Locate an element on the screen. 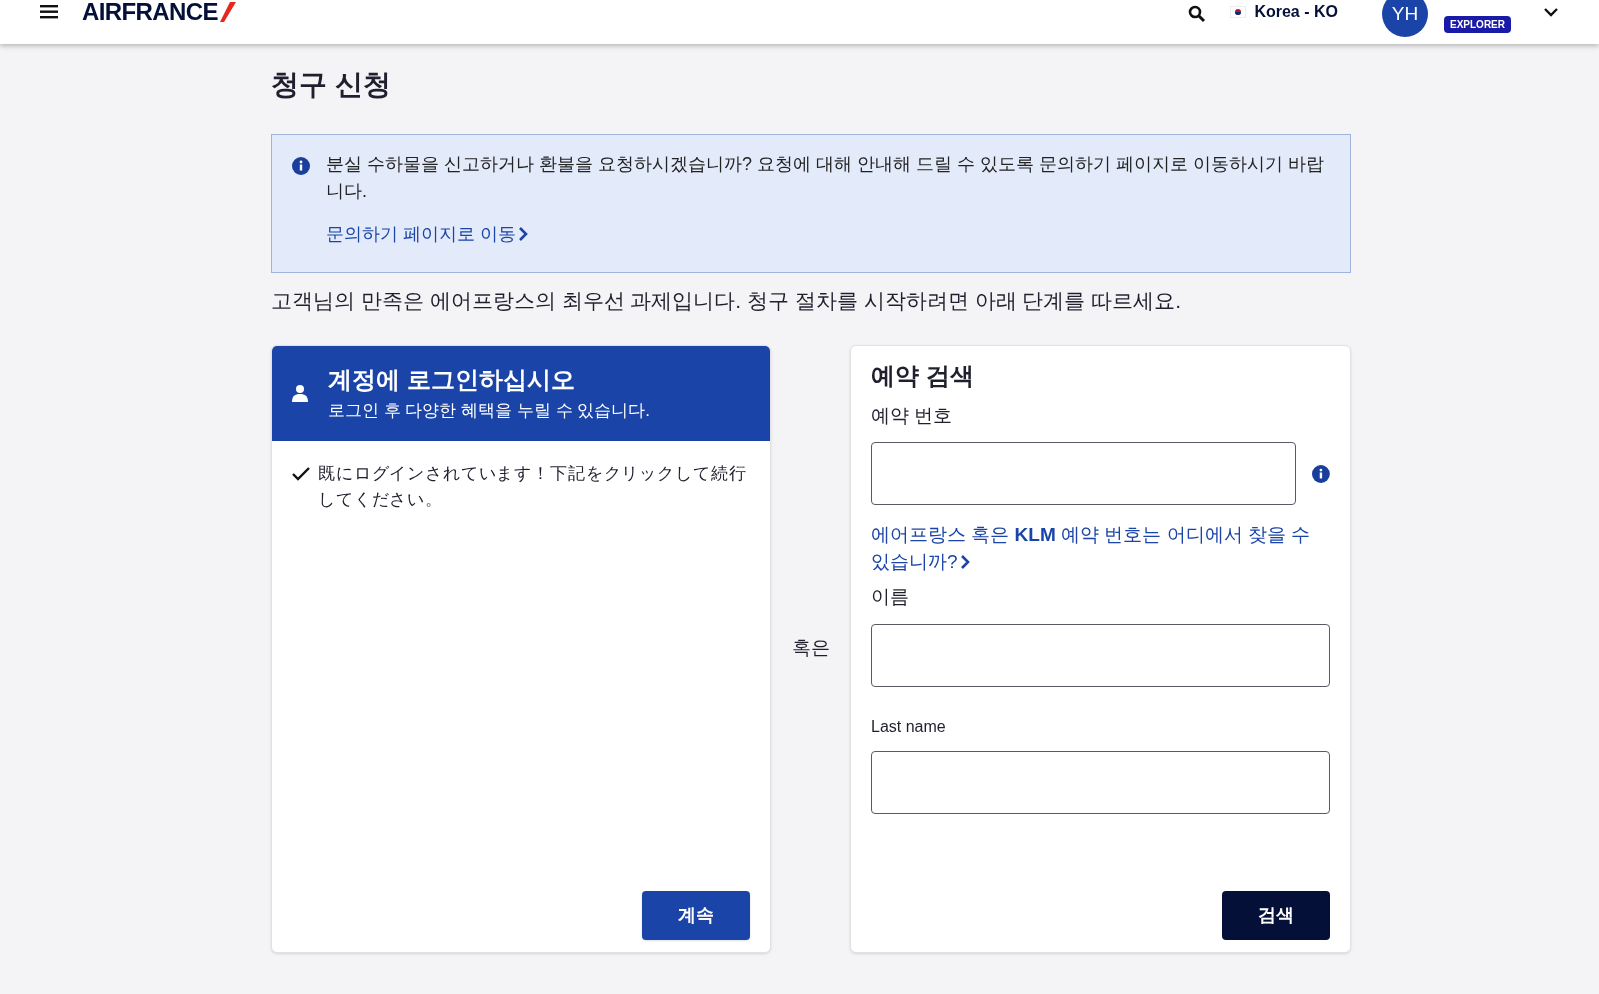 This screenshot has height=994, width=1599. page-title: 청구 신청 is located at coordinates (331, 85).